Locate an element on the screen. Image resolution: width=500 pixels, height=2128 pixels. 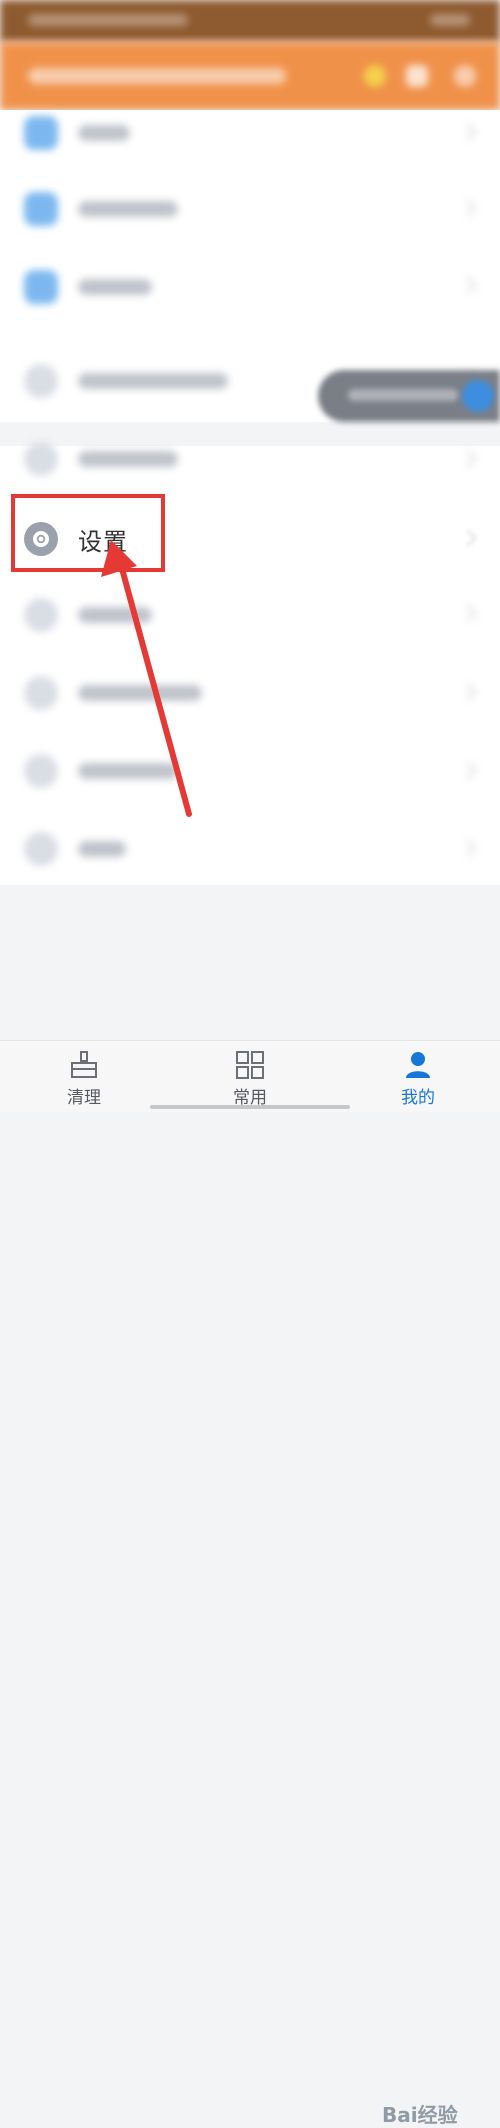
tab-label: 清理 is located at coordinates (84, 1098).